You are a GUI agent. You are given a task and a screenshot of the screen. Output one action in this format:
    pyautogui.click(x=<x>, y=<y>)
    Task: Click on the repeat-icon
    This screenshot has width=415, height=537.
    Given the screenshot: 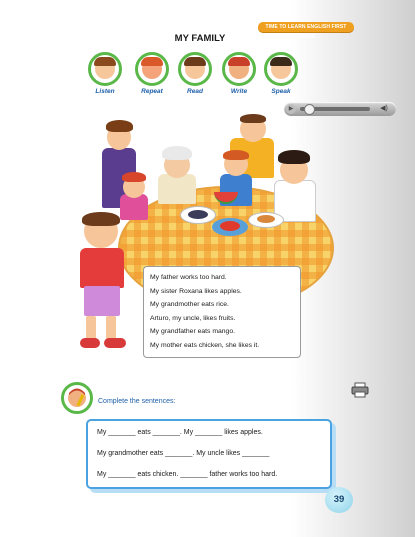 What is the action you would take?
    pyautogui.click(x=152, y=69)
    